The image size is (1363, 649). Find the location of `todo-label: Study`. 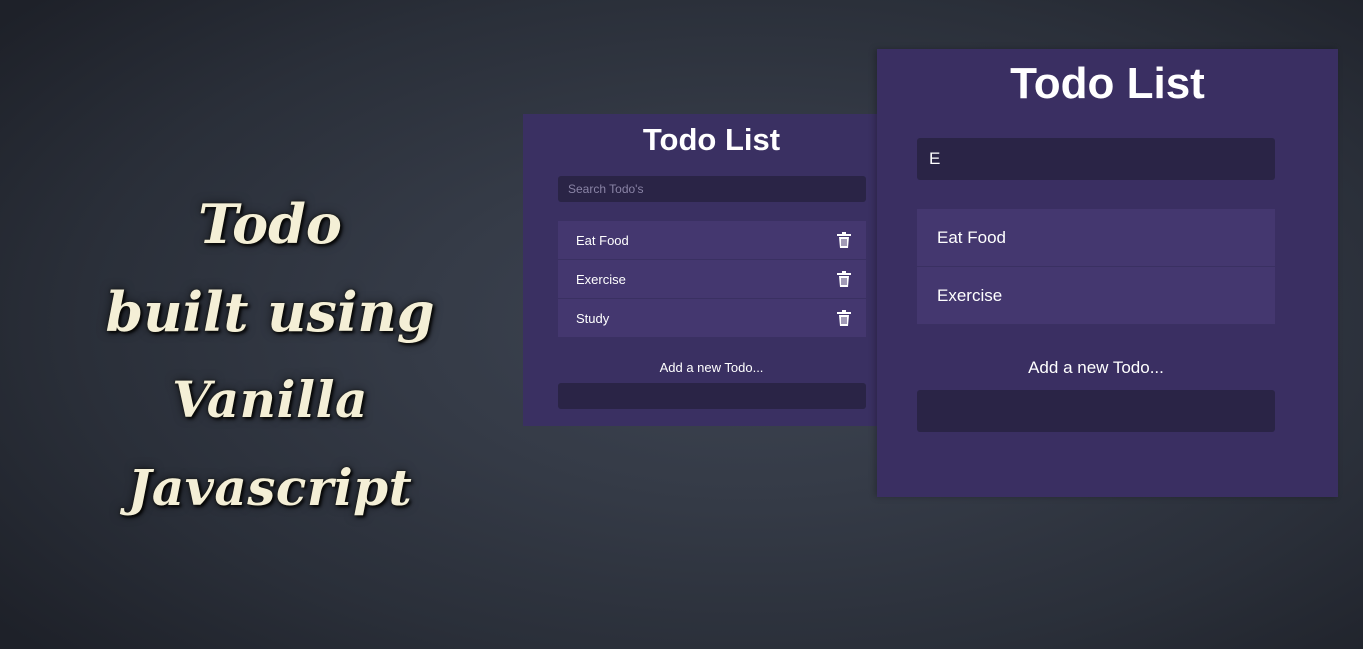

todo-label: Study is located at coordinates (593, 318).